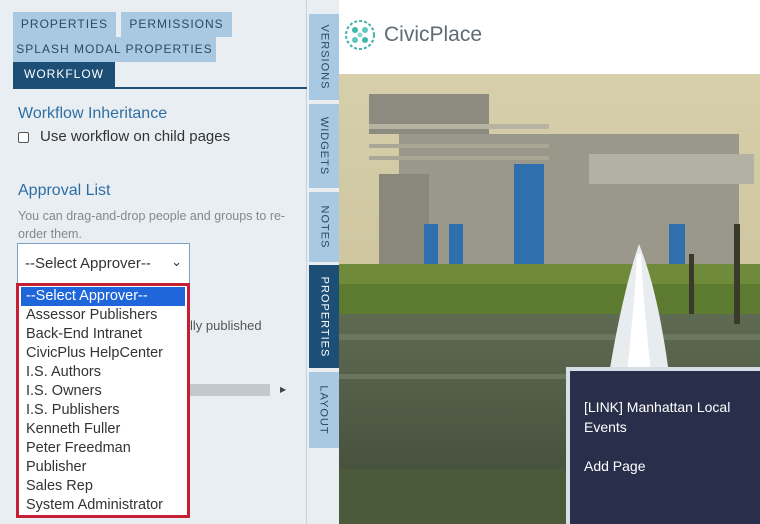 The image size is (760, 524). I want to click on vtab-notes-label: NOTES, so click(324, 227).